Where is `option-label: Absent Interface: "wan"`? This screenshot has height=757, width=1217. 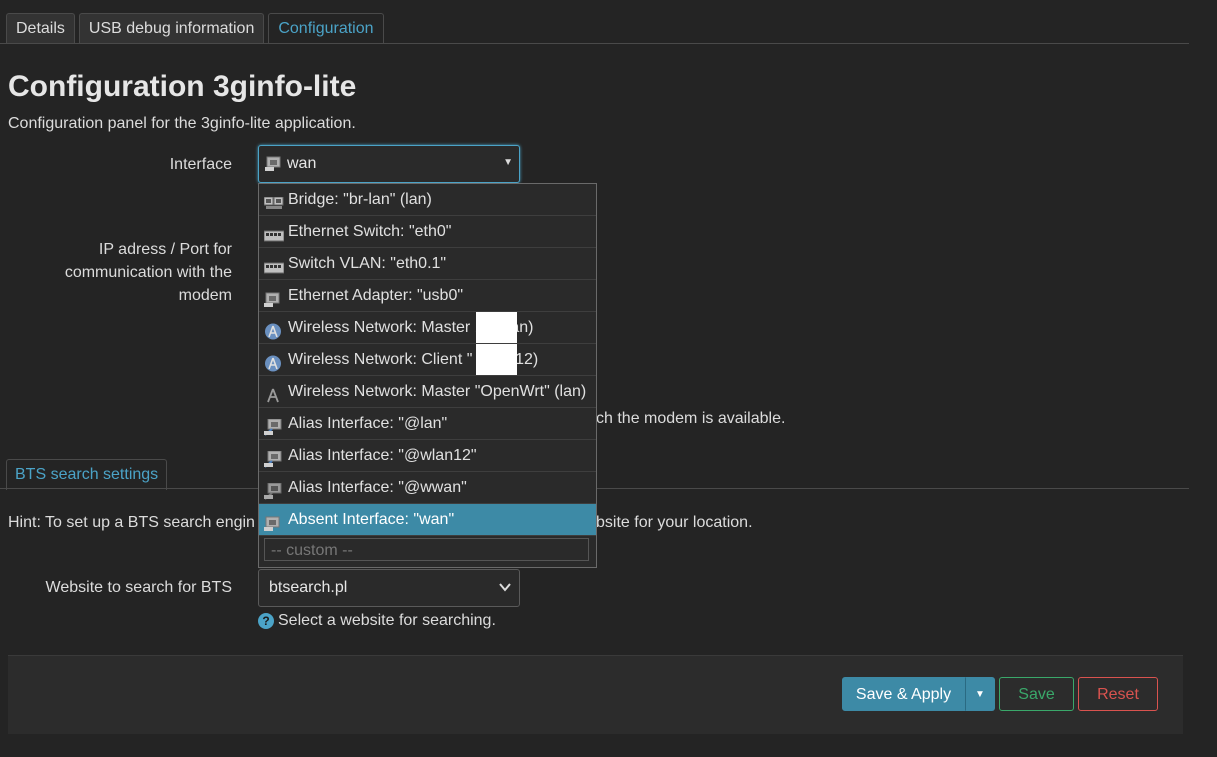
option-label: Absent Interface: "wan" is located at coordinates (371, 519).